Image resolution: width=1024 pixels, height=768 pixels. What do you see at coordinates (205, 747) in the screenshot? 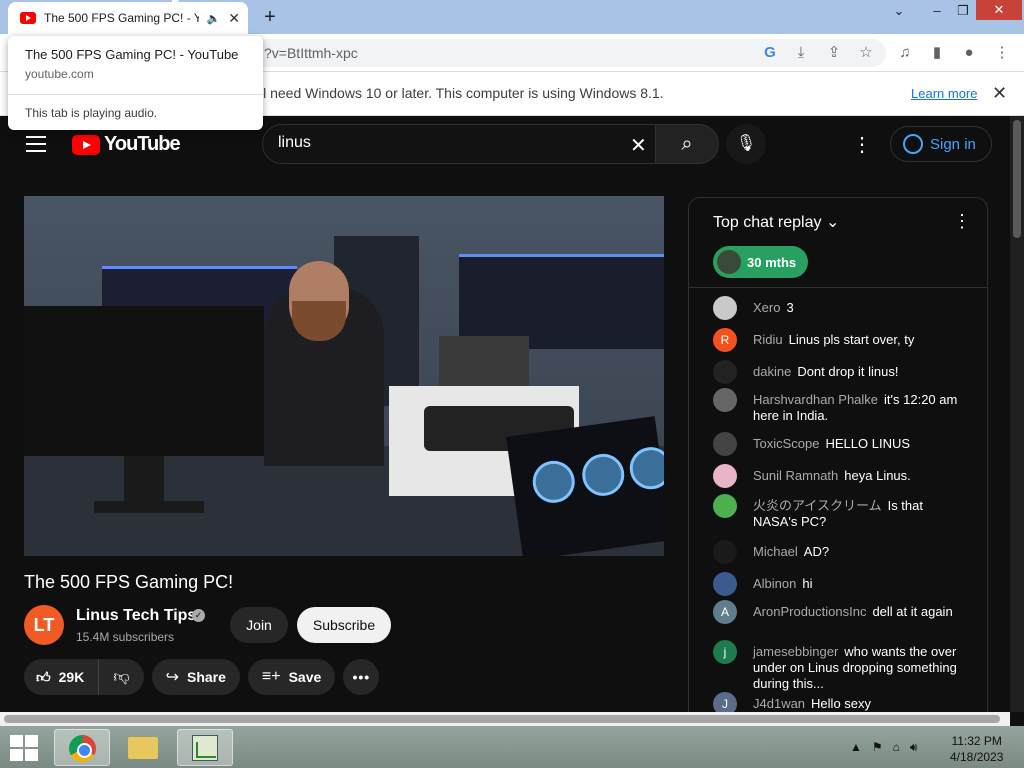
I see `taskbar-task-manager-icon` at bounding box center [205, 747].